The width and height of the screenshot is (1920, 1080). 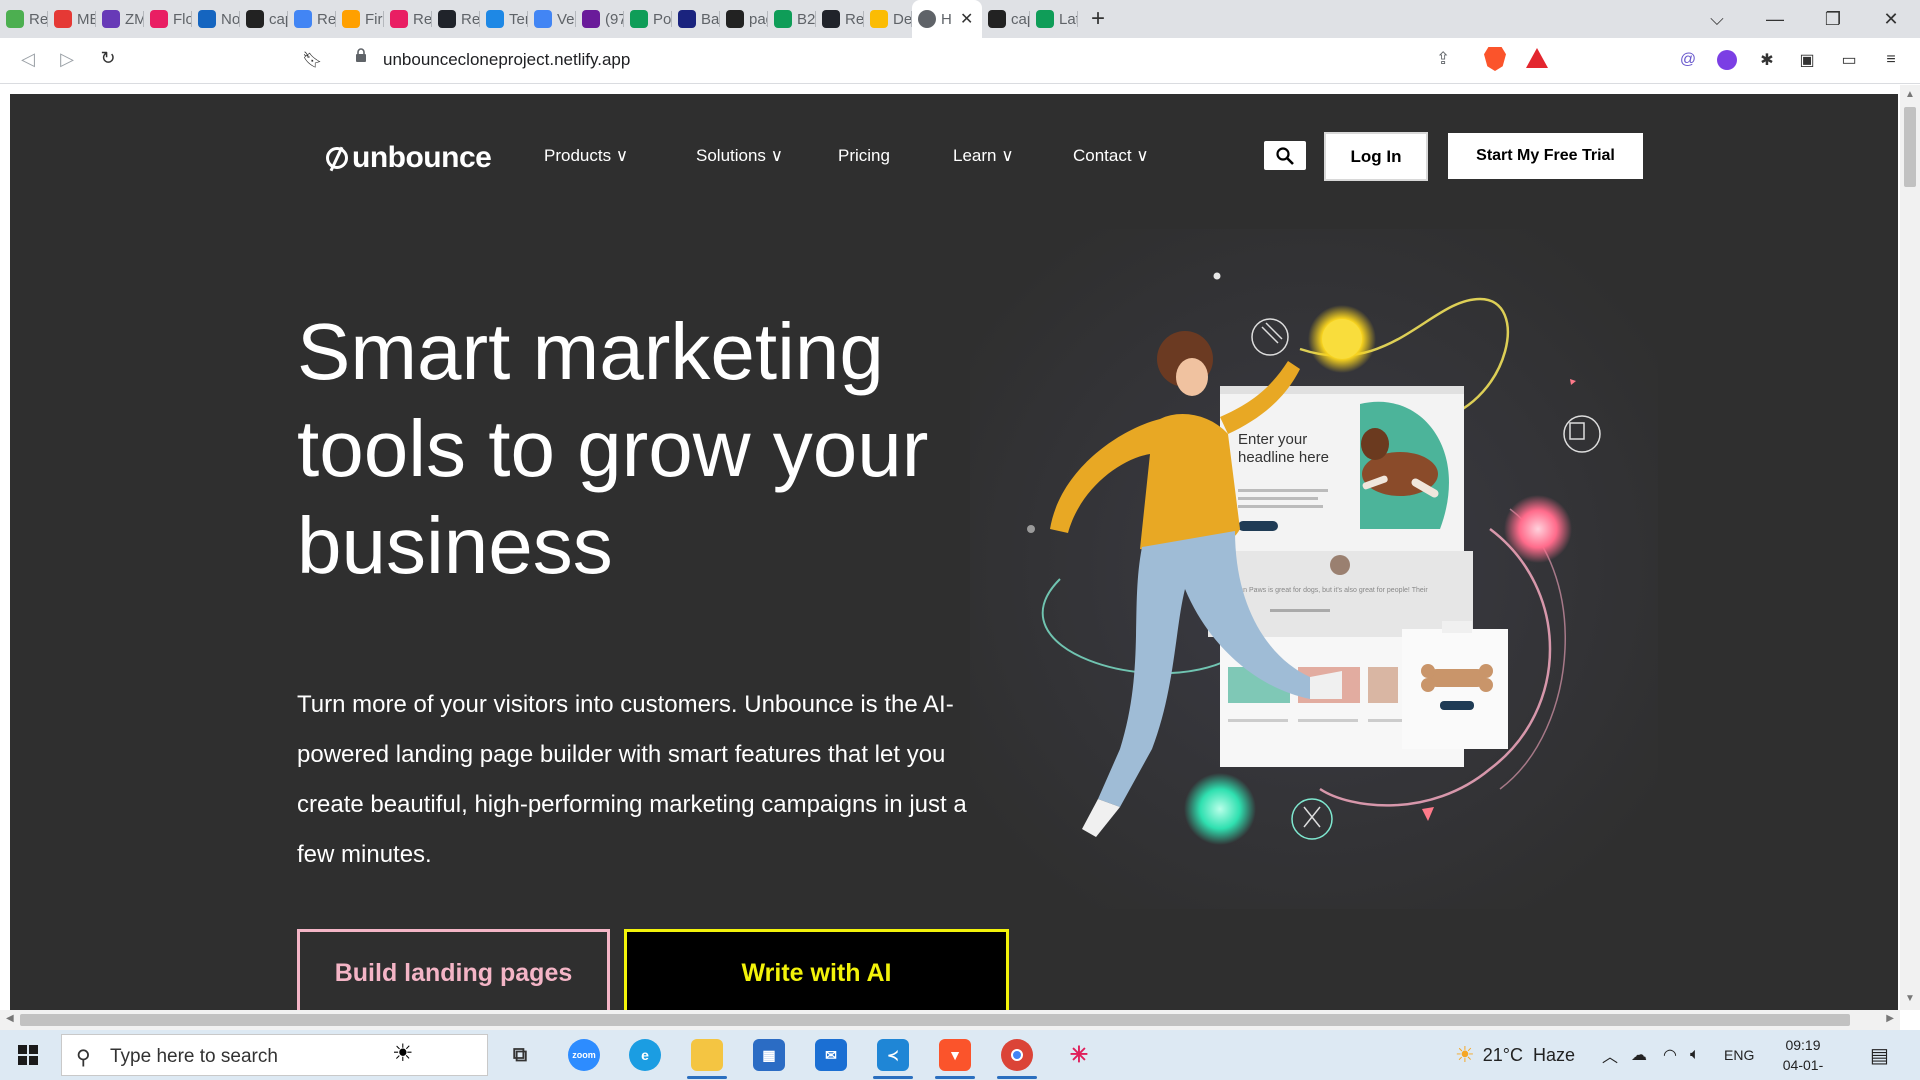 I want to click on horizontal-scrollbar: ◀ ▶, so click(x=950, y=1020).